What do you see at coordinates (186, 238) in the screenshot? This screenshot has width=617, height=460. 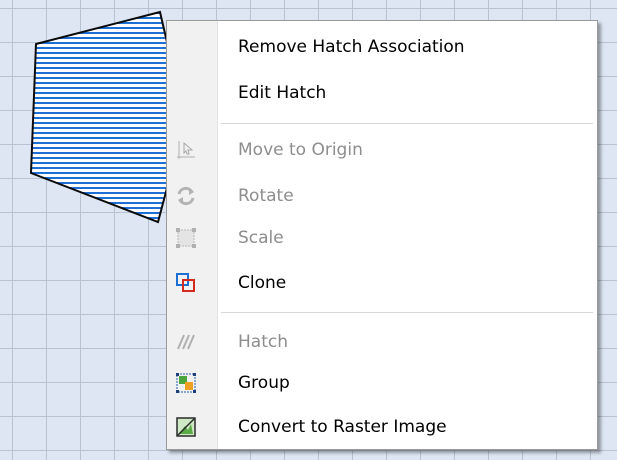 I see `scale-icon` at bounding box center [186, 238].